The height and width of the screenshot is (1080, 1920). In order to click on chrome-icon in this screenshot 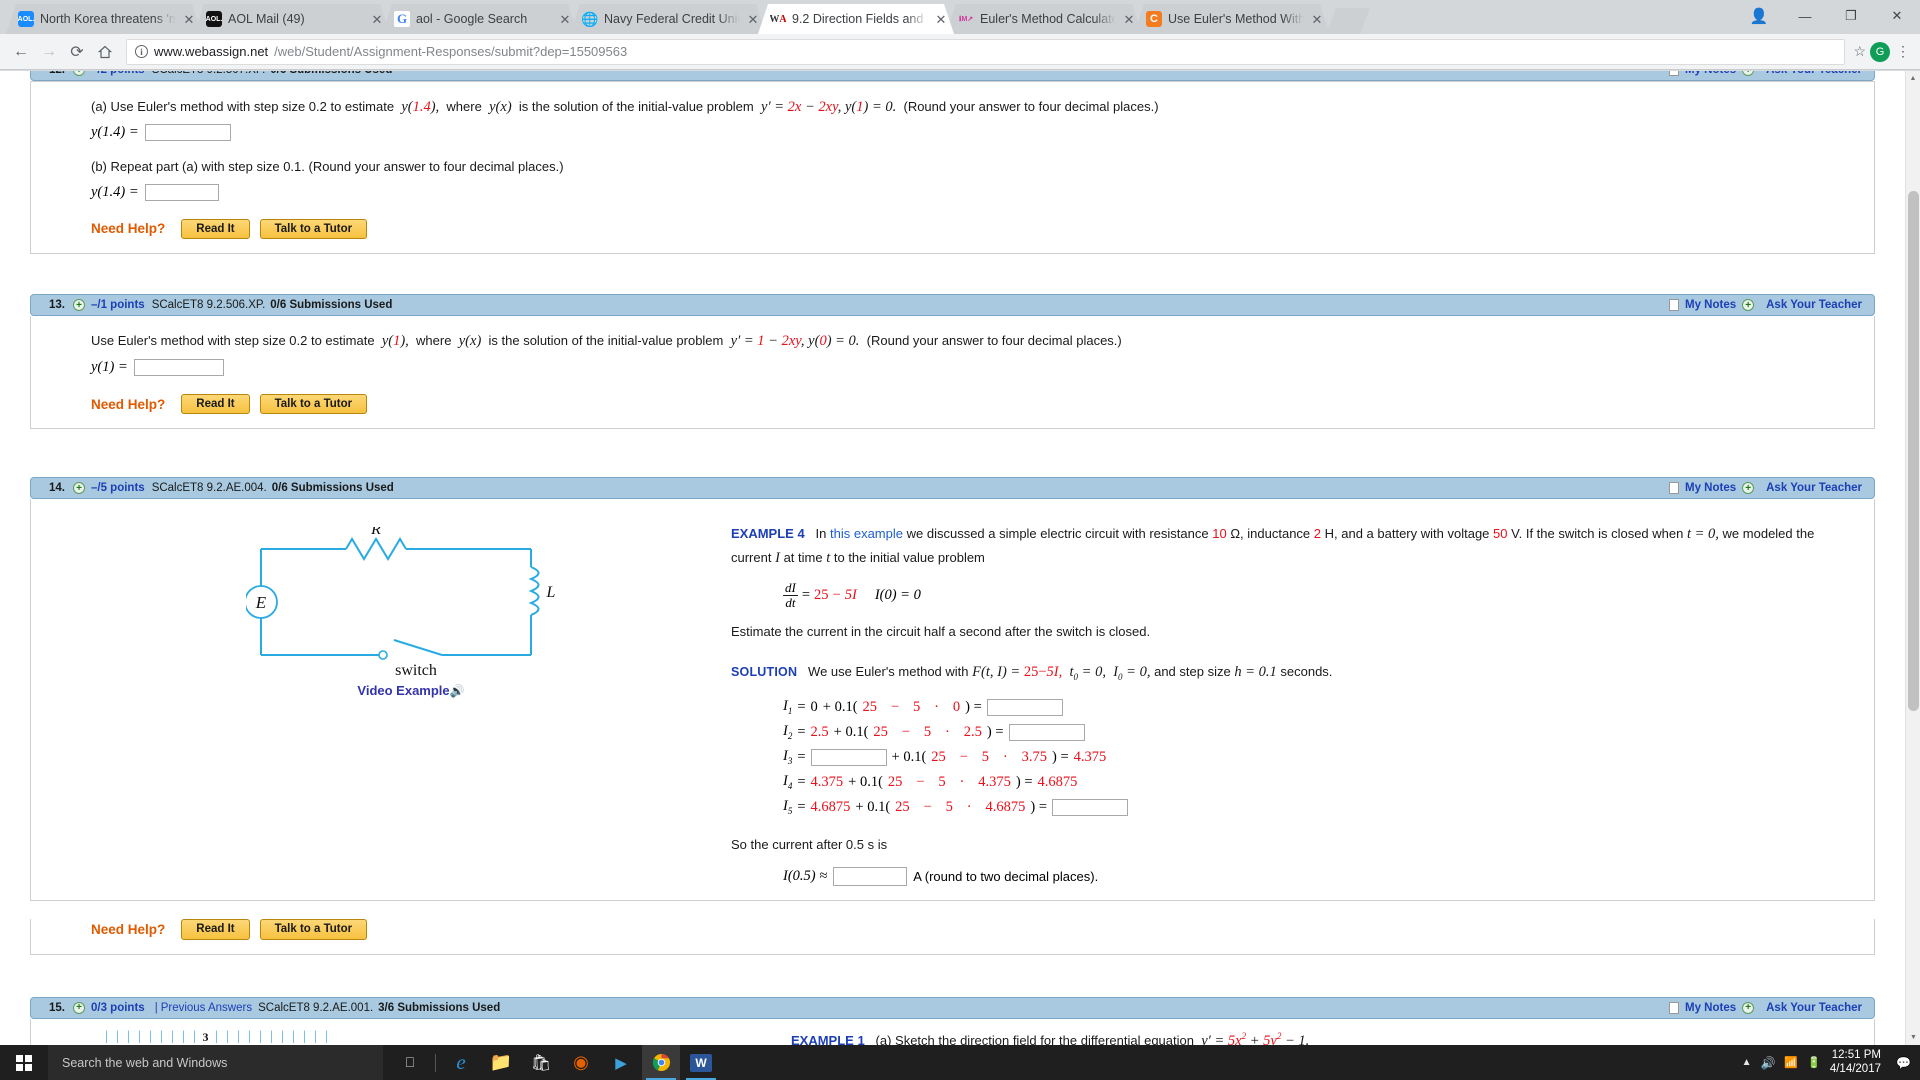, I will do `click(661, 1062)`.